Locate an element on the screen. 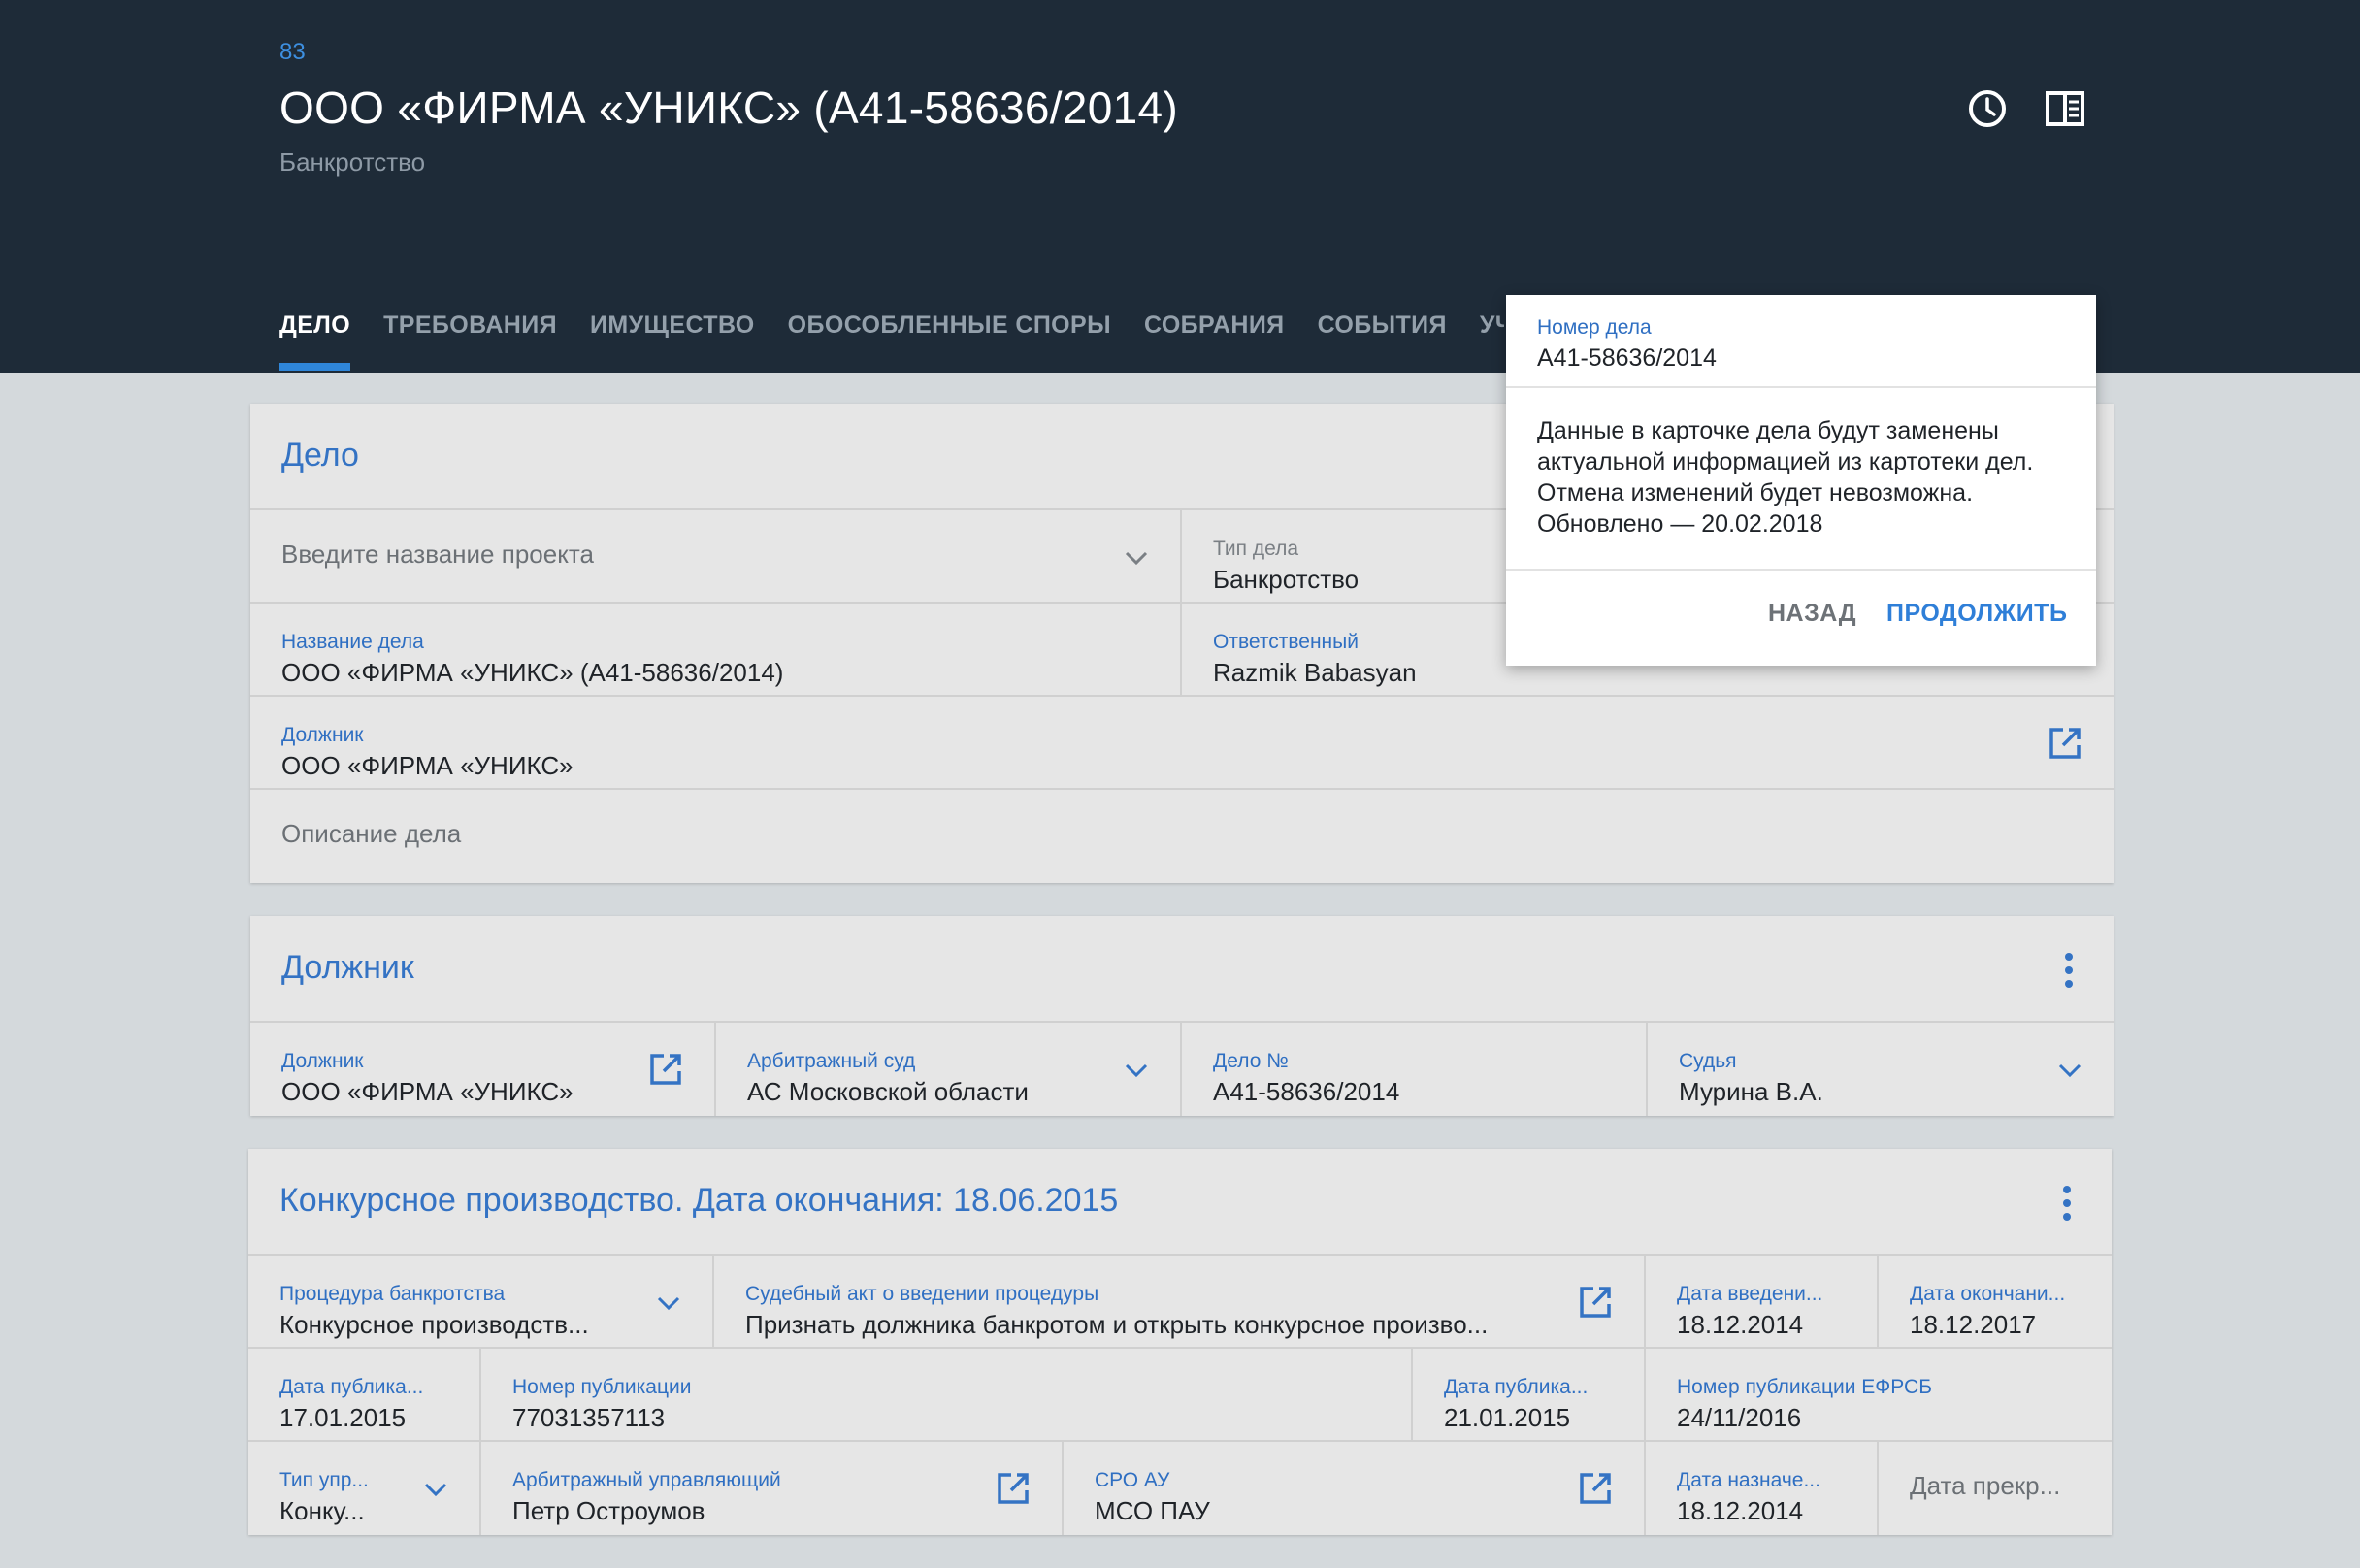 The height and width of the screenshot is (1568, 2360). case-counter: 83 is located at coordinates (292, 52).